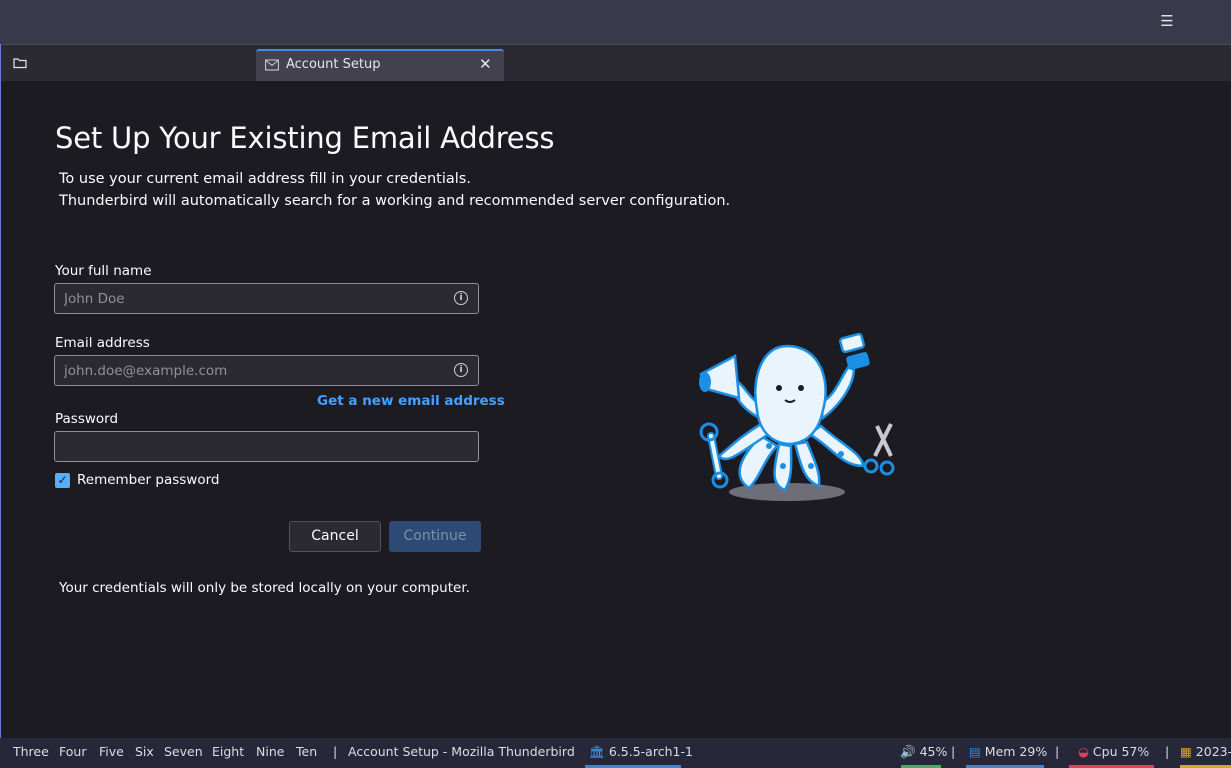 This screenshot has height=768, width=1231. What do you see at coordinates (1186, 751) in the screenshot?
I see `calendar-icon: ▦` at bounding box center [1186, 751].